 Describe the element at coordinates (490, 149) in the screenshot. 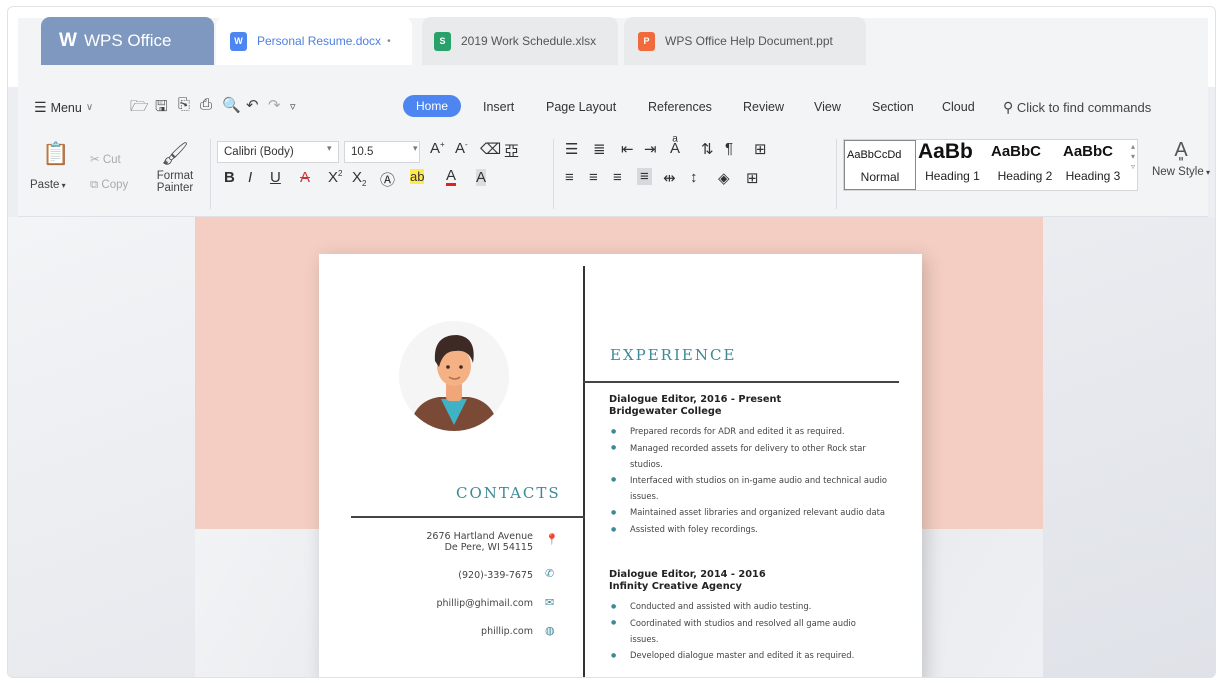

I see `clear-format-icon: ⌫` at that location.